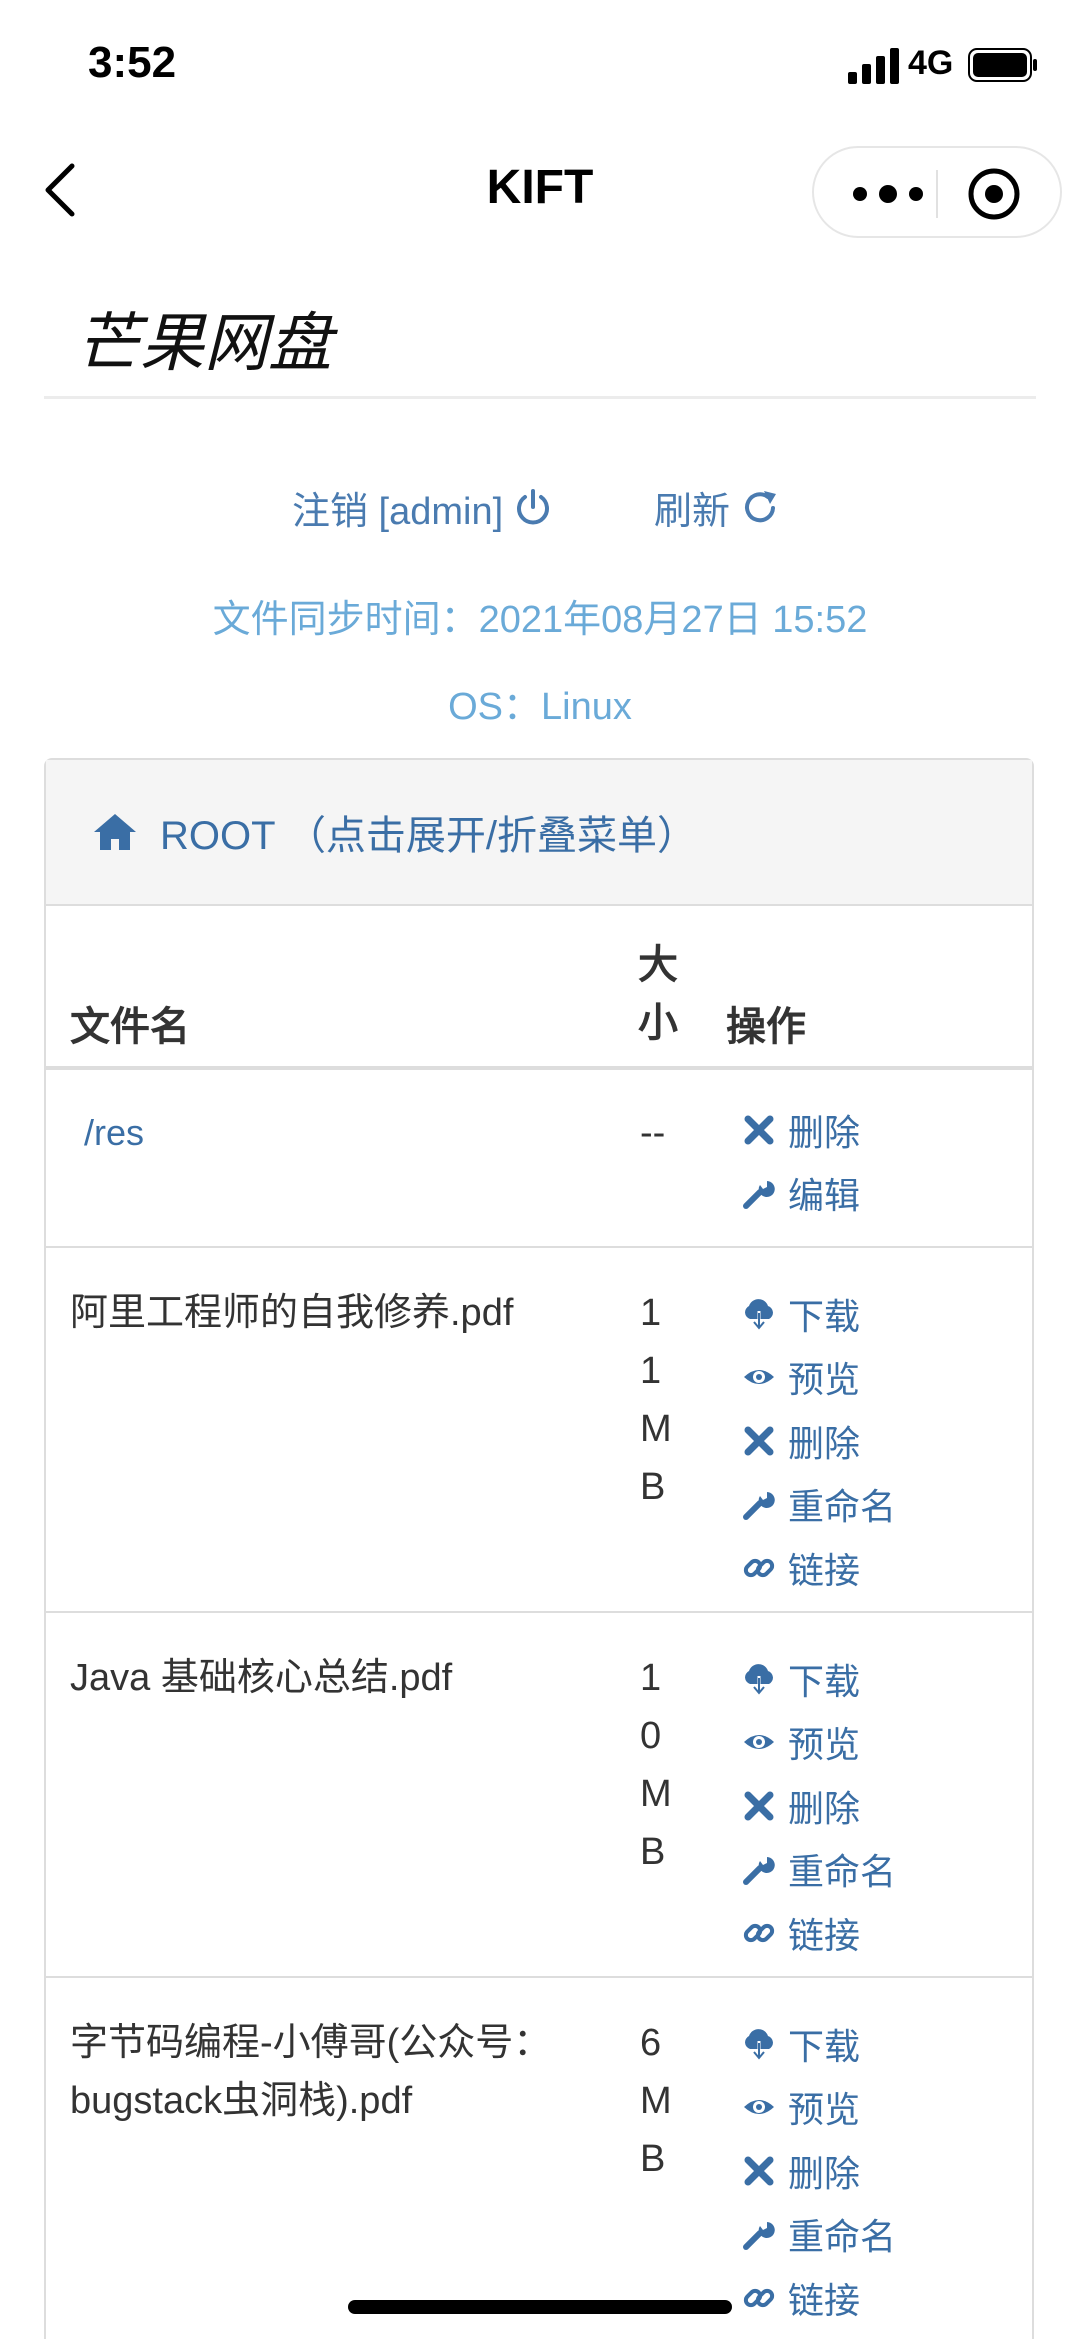 Image resolution: width=1080 pixels, height=2341 pixels. What do you see at coordinates (539, 1430) in the screenshot?
I see `table-row: 阿里工程师的自我修养.pdf 1 1 M B 下载 预览 删除 重命名 链接` at bounding box center [539, 1430].